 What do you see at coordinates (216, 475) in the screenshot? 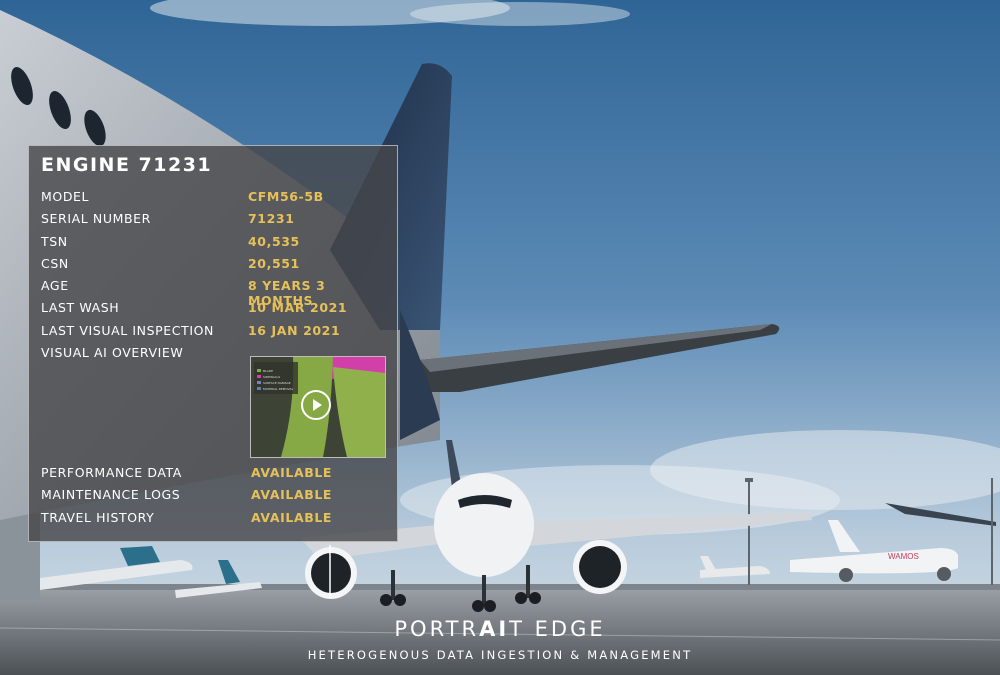
I see `link-row-performance-data: PERFORMANCE DATA AVAILABLE` at bounding box center [216, 475].